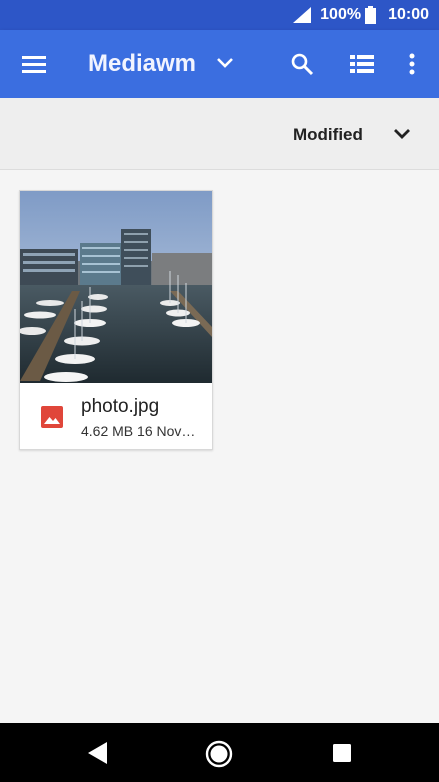 Image resolution: width=439 pixels, height=782 pixels. I want to click on menu-button, so click(34, 64).